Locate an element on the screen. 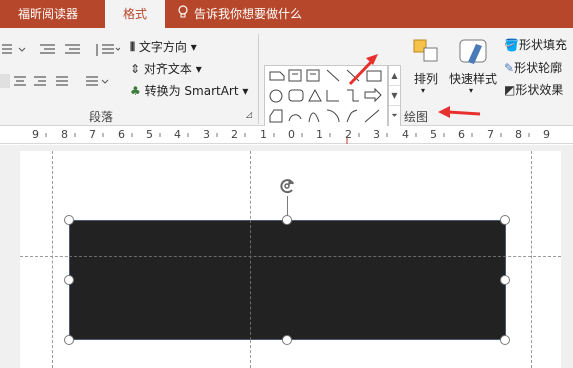 This screenshot has width=573, height=368. resize-handle-bottom-left is located at coordinates (69, 340).